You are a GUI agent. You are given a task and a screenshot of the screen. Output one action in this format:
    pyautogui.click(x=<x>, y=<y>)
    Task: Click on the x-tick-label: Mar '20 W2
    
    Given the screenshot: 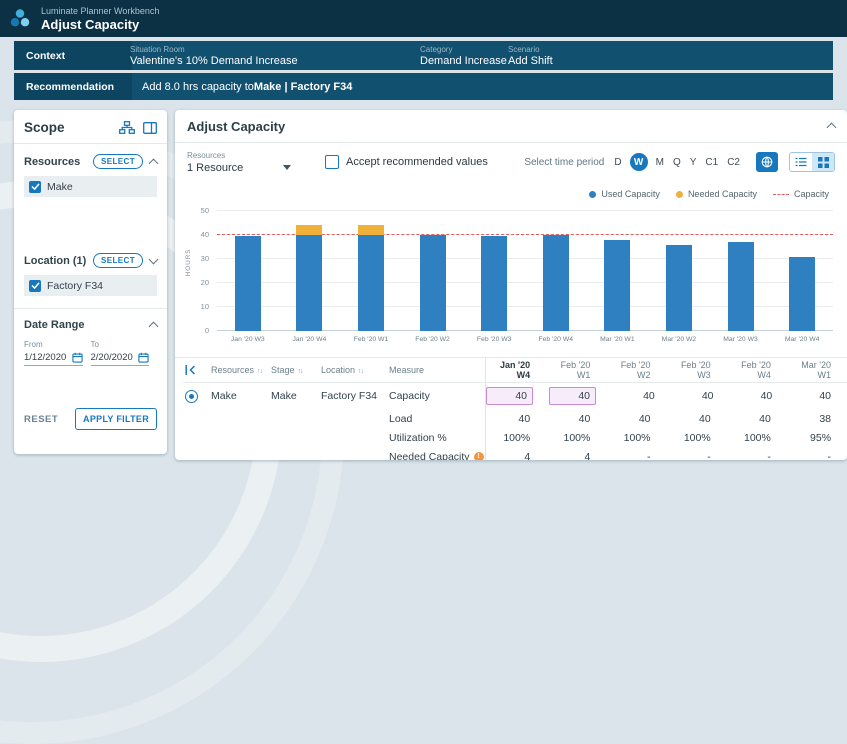 What is the action you would take?
    pyautogui.click(x=679, y=339)
    